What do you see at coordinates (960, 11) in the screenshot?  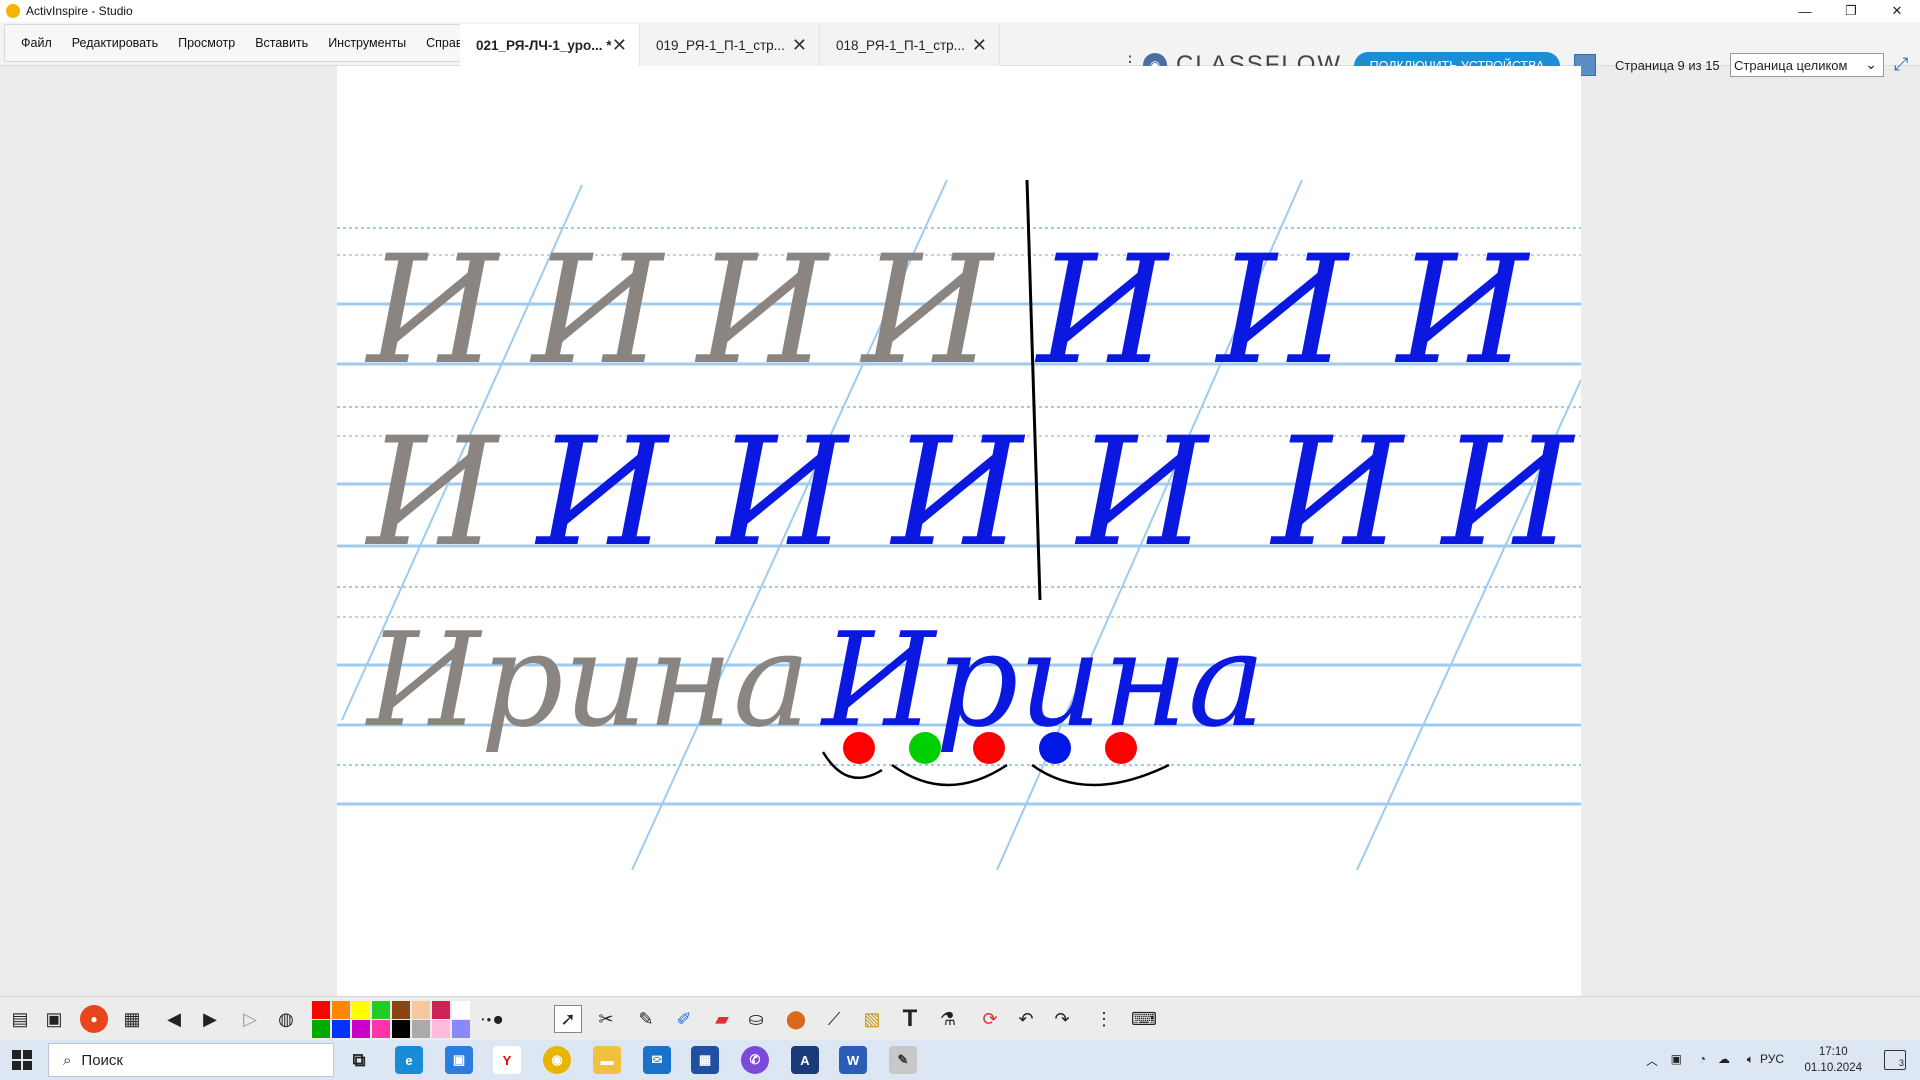 I see `title-bar: ActivInspire - Studio — ❐ ✕` at bounding box center [960, 11].